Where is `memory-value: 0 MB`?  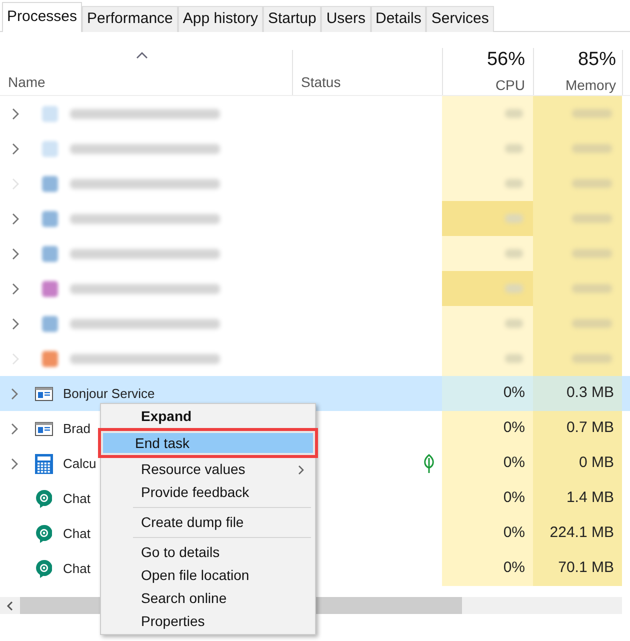 memory-value: 0 MB is located at coordinates (596, 463).